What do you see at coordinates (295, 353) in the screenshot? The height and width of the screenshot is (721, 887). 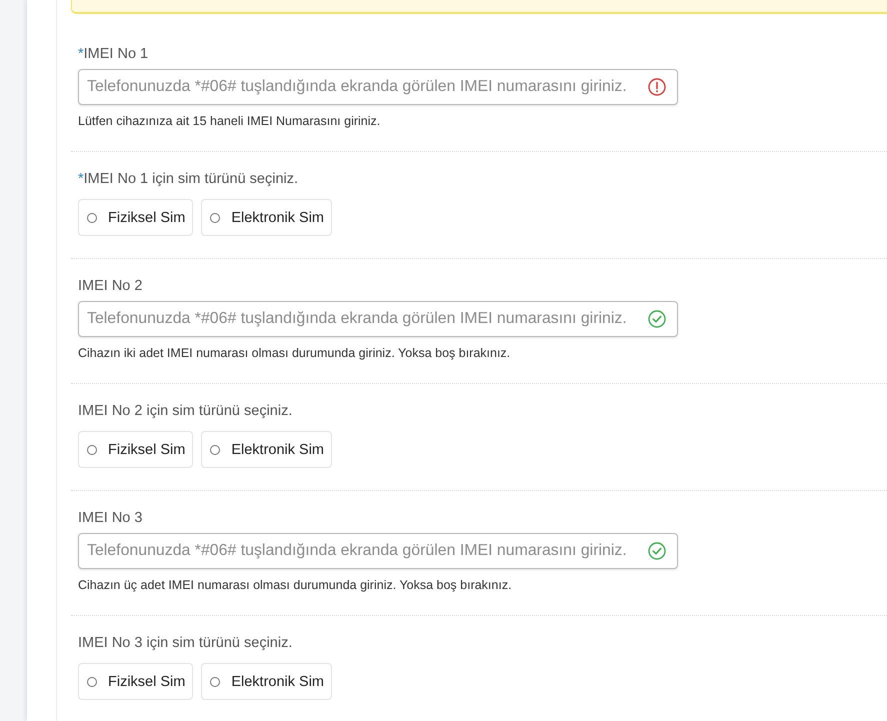 I see `help-text: Cihazın iki adet IMEI numarası olması durumunda giriniz. Yoksa boş bırakınız.` at bounding box center [295, 353].